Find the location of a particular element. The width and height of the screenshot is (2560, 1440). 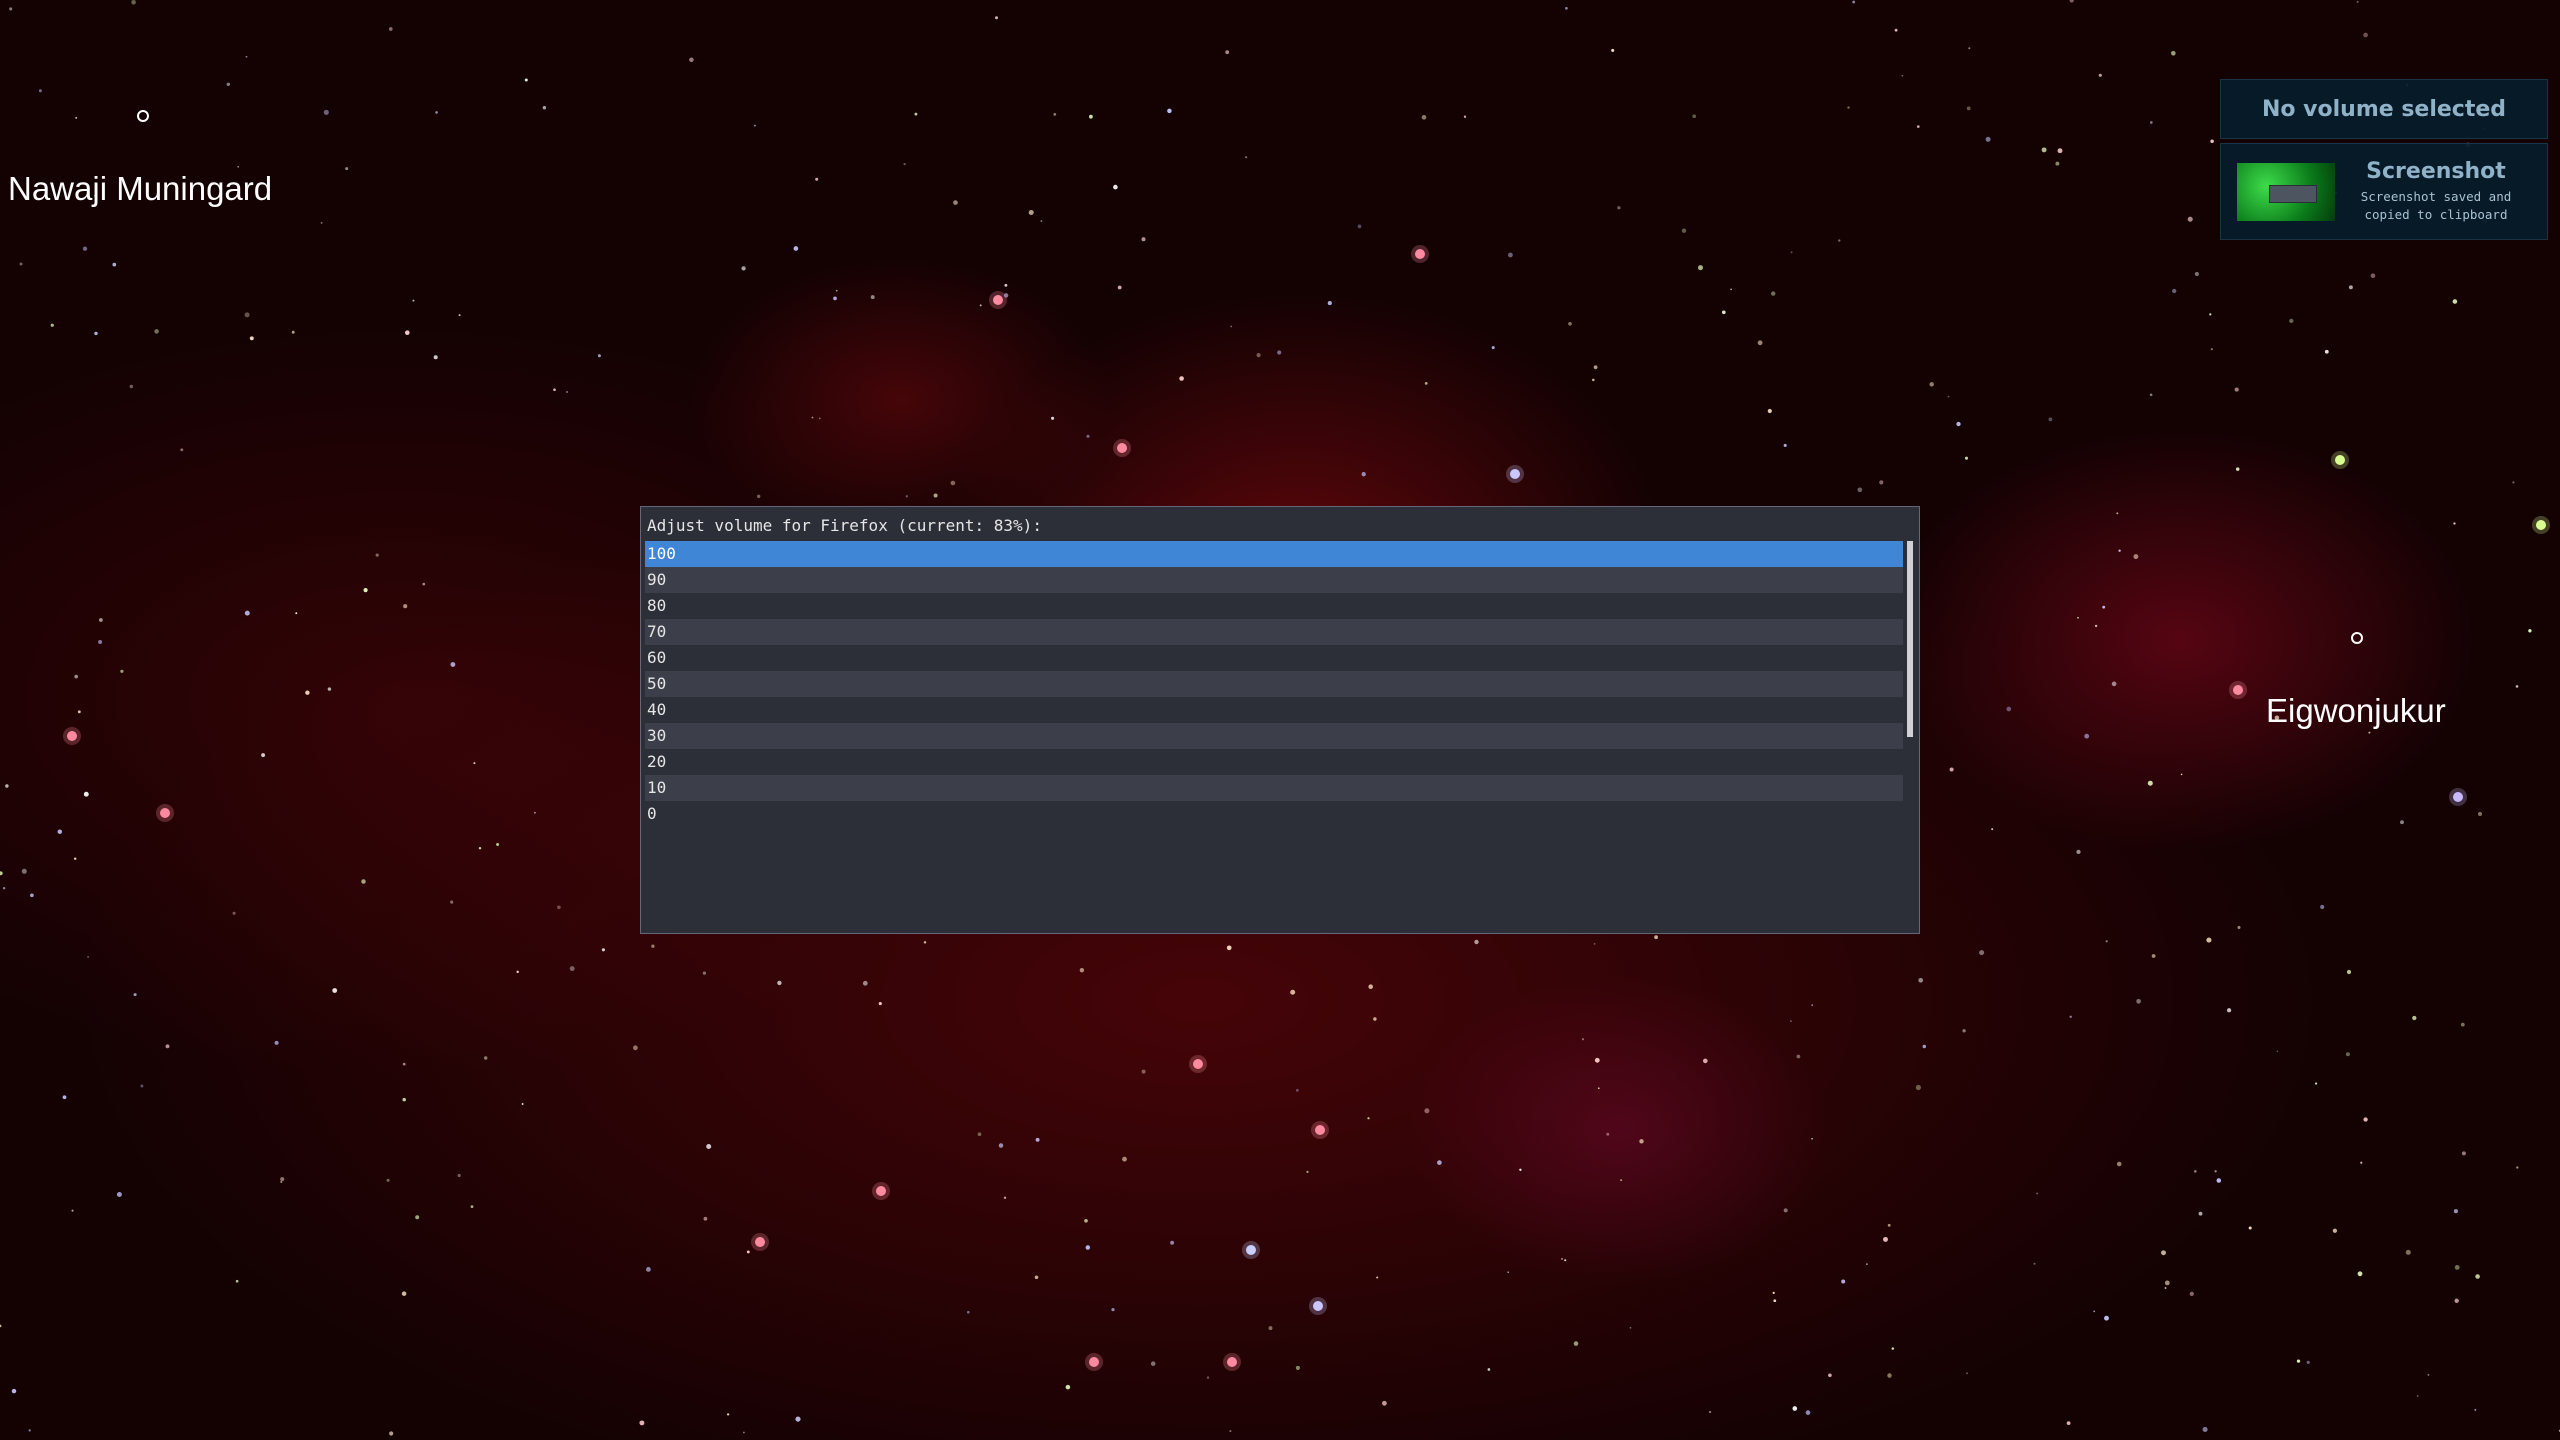

menu-item-0: 0 is located at coordinates (1274, 814).